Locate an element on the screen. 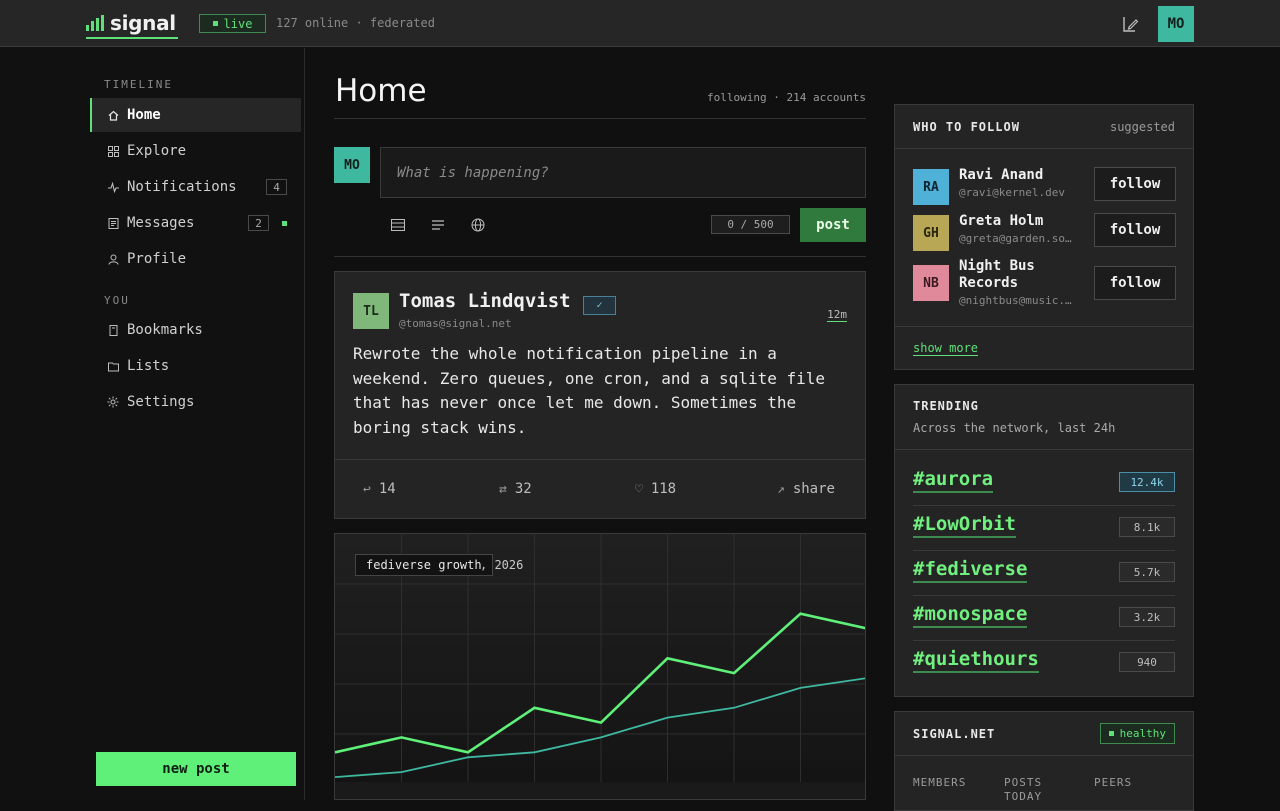 Image resolution: width=1280 pixels, height=811 pixels. suggested-user: RA Ravi Anand @ravi@kernel.dev follow is located at coordinates (1044, 187).